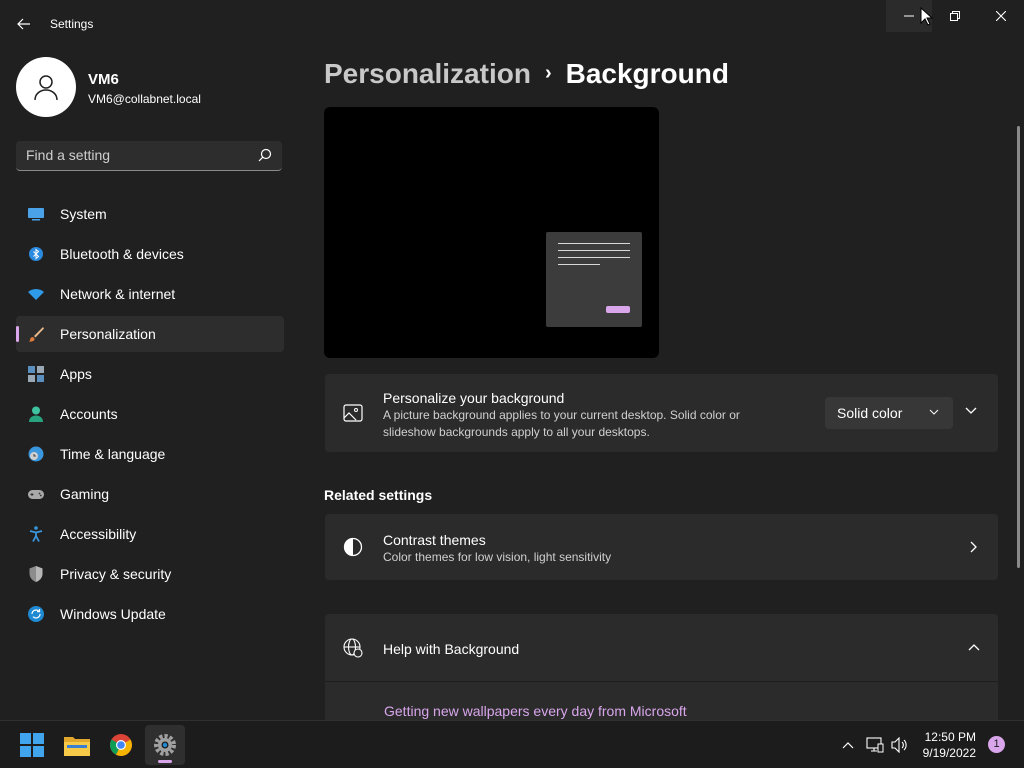 The width and height of the screenshot is (1024, 768). I want to click on accessibility-icon, so click(36, 534).